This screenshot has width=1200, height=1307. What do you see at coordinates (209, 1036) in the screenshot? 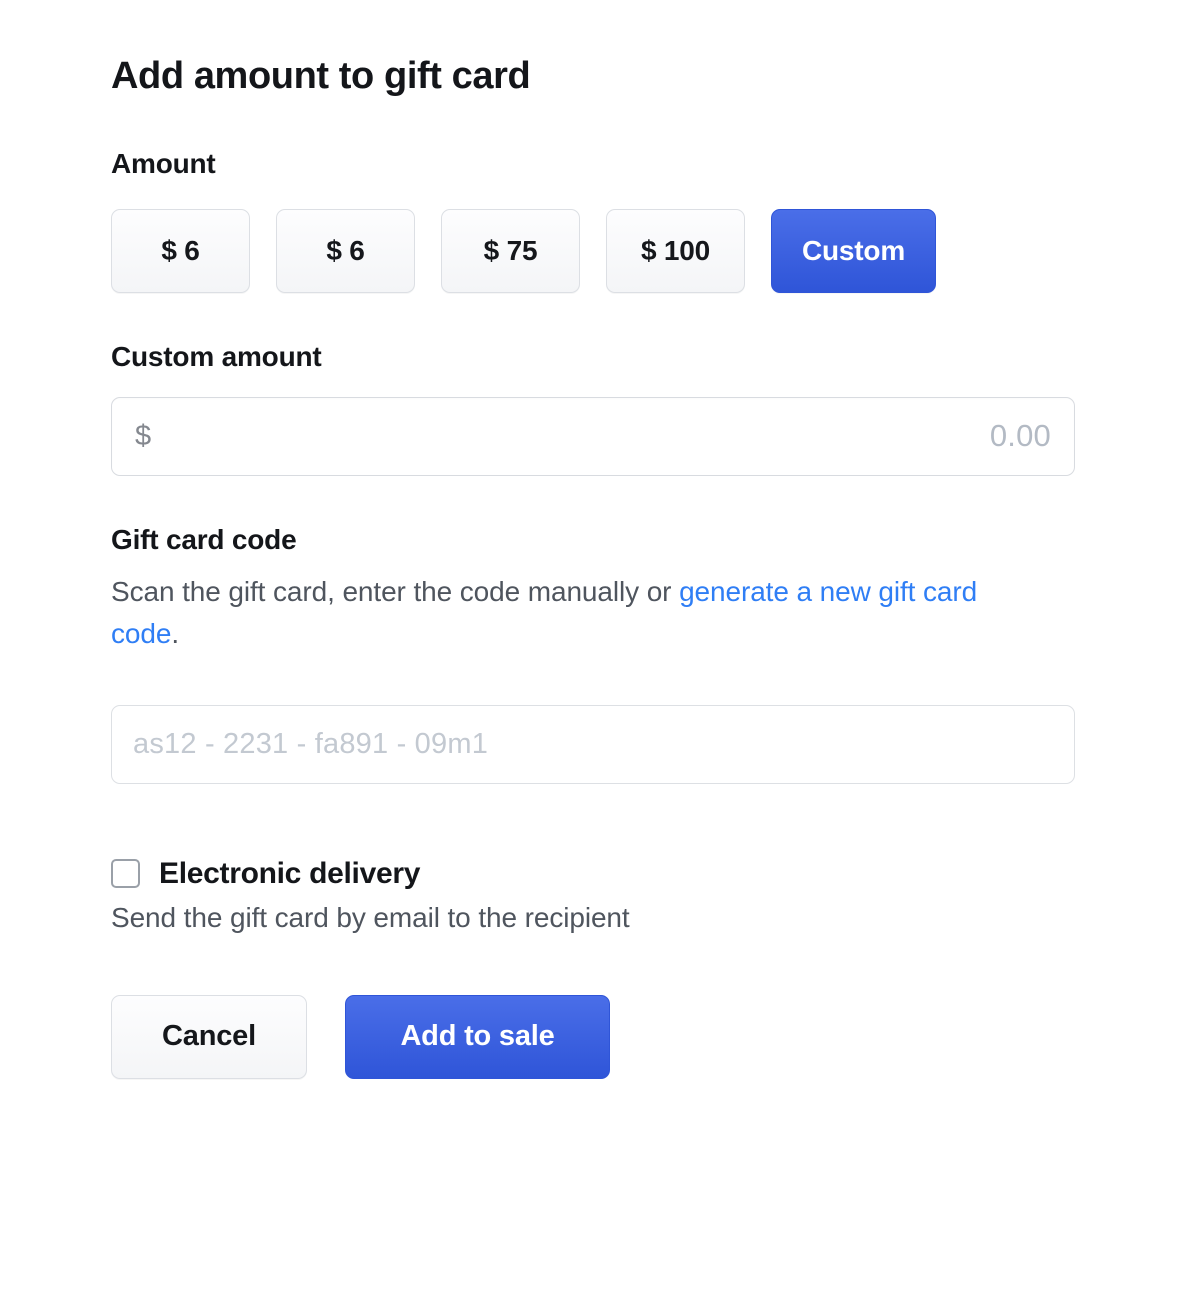
I see `cancel-button: Cancel` at bounding box center [209, 1036].